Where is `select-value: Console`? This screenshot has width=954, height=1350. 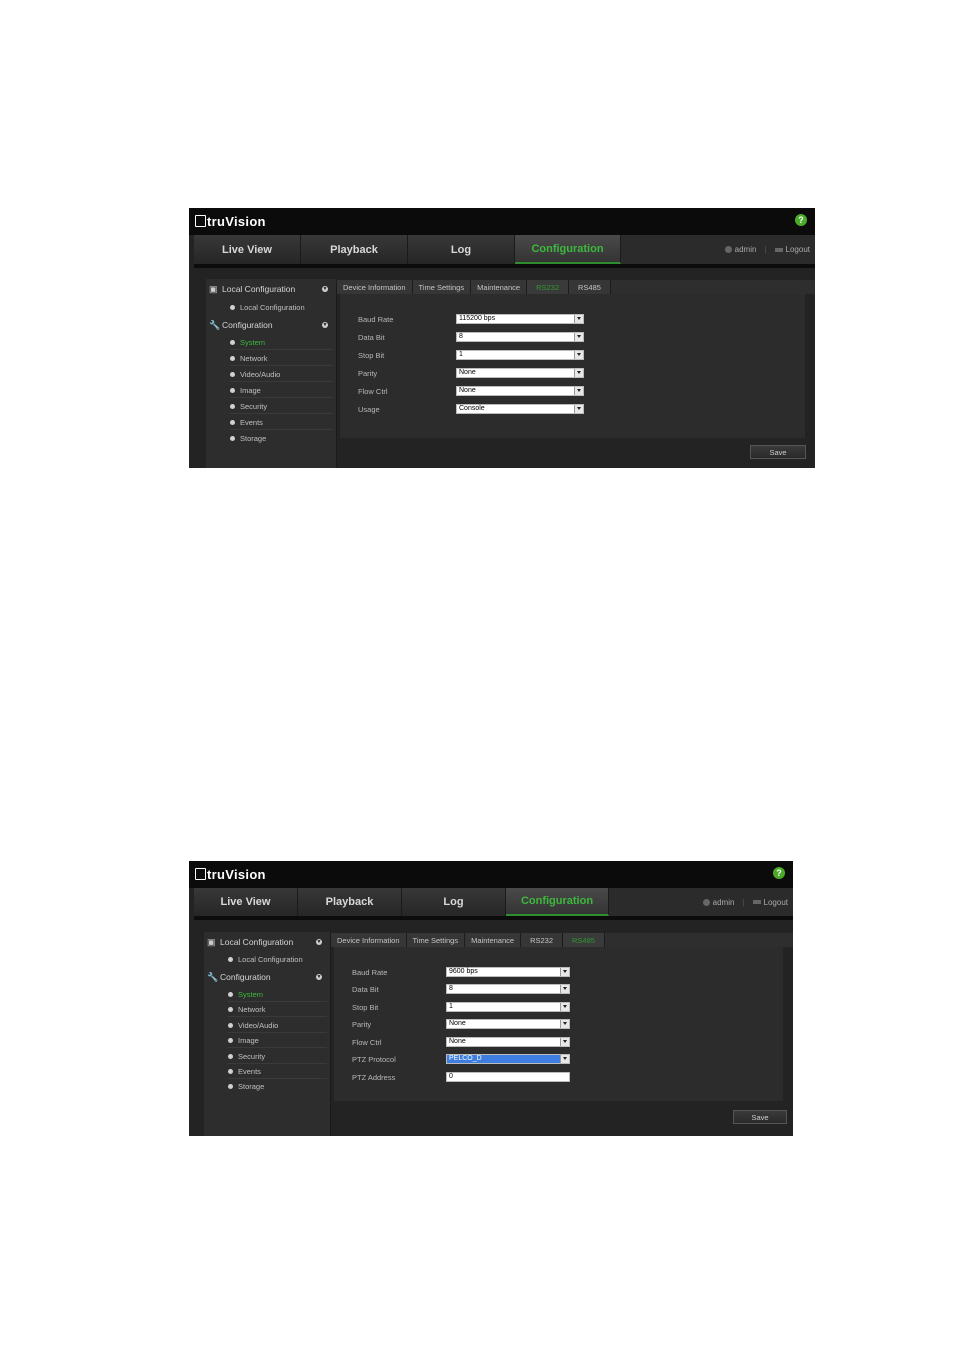 select-value: Console is located at coordinates (472, 408).